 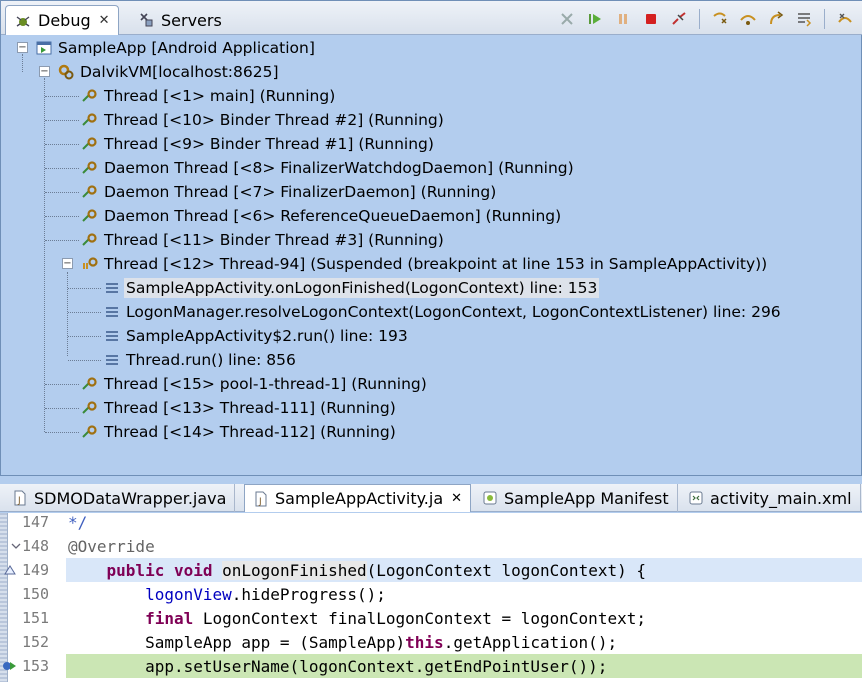 What do you see at coordinates (490, 498) in the screenshot?
I see `android-manifest-icon` at bounding box center [490, 498].